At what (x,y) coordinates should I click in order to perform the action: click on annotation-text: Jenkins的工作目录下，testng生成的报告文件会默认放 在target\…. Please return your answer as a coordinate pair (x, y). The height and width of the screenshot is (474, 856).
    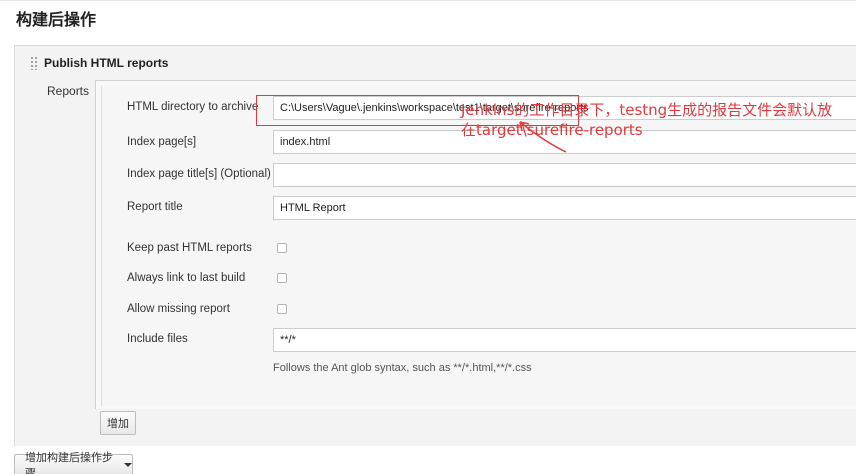
    Looking at the image, I should click on (646, 120).